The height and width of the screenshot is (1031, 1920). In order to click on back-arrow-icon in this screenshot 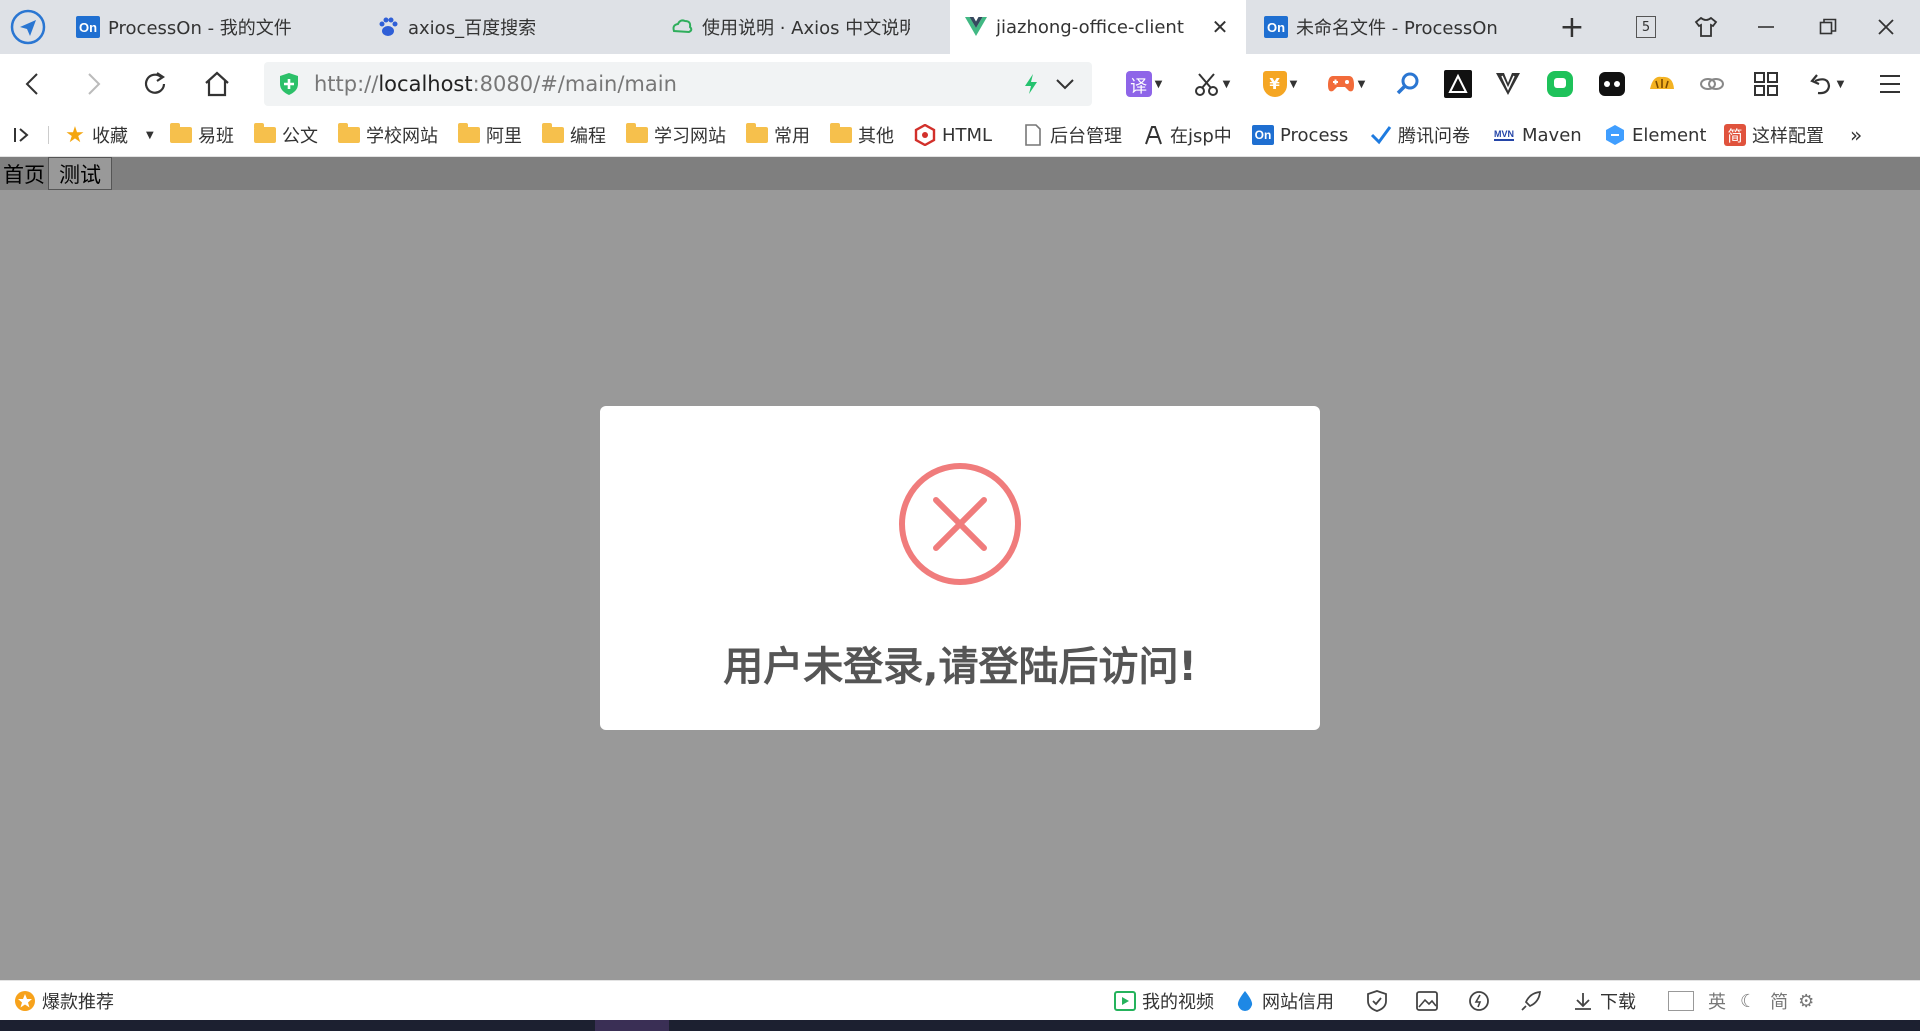, I will do `click(31, 84)`.